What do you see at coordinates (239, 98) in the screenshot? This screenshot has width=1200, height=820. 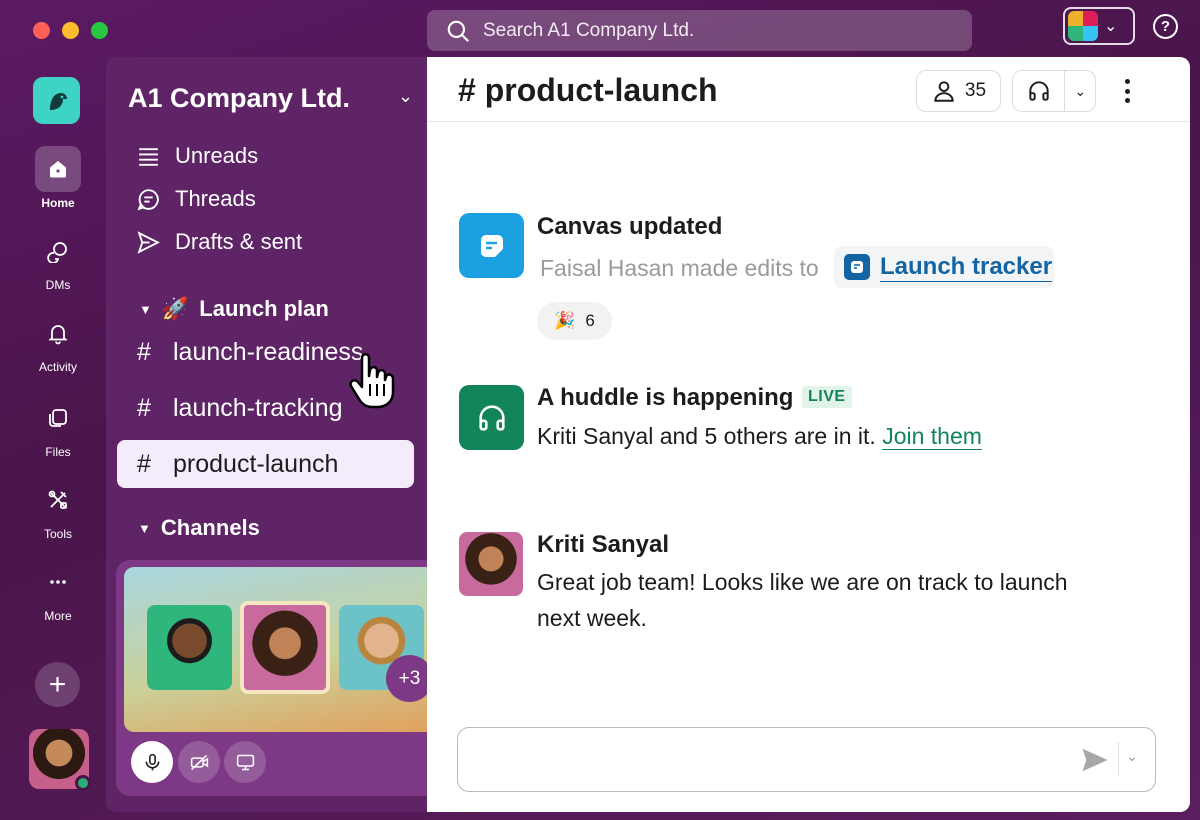 I see `workspace-name: A1 Company Ltd.` at bounding box center [239, 98].